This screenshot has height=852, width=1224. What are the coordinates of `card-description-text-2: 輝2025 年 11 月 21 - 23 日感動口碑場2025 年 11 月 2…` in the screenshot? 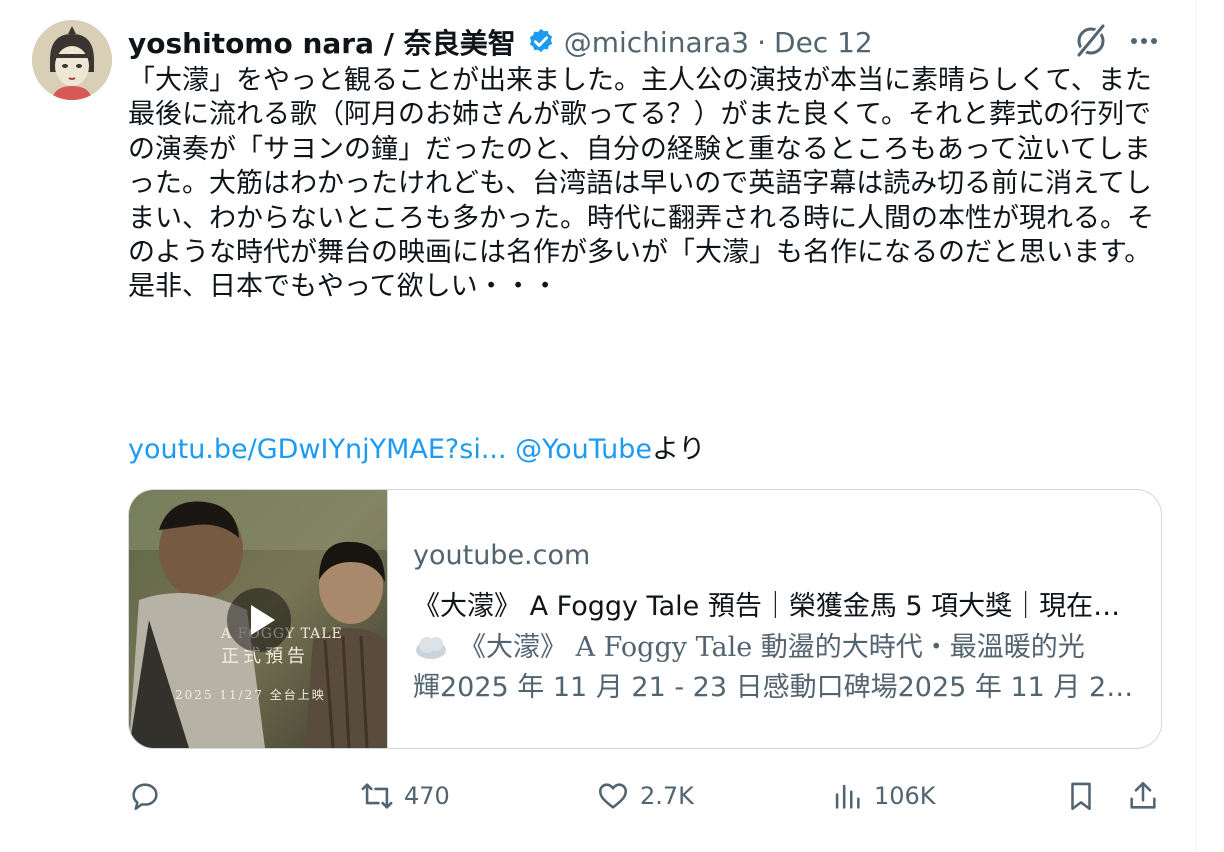 It's located at (778, 687).